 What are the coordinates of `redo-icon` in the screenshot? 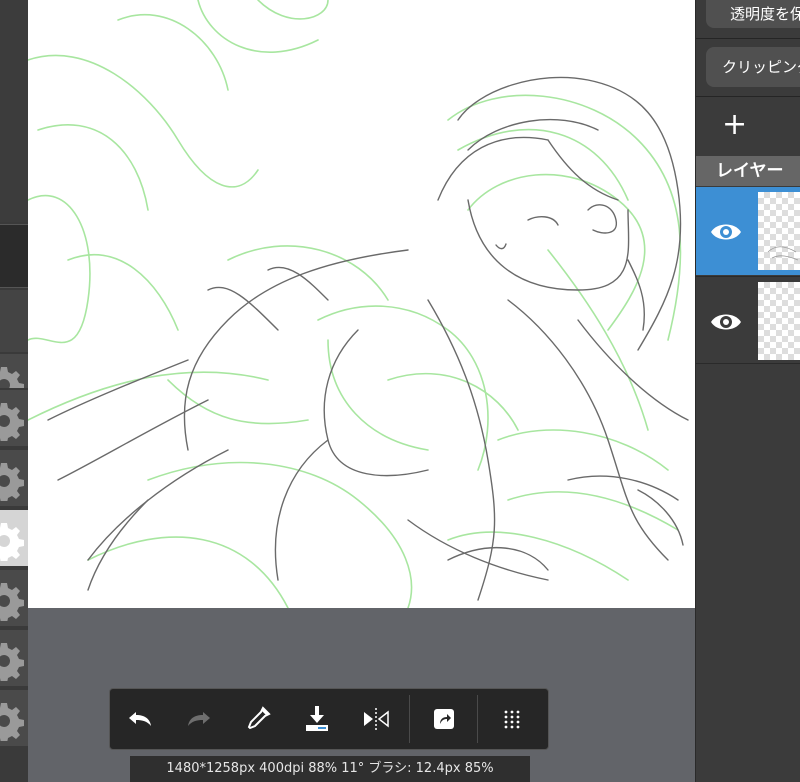 It's located at (198, 719).